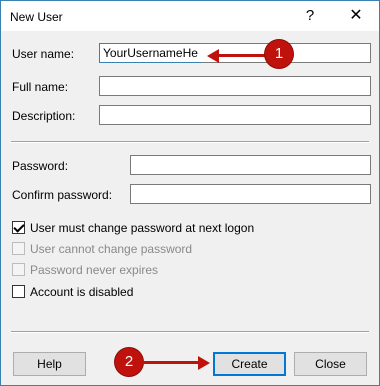 This screenshot has width=380, height=386. Describe the element at coordinates (142, 228) in the screenshot. I see `must-change-password-label: User must change password at next logon` at that location.